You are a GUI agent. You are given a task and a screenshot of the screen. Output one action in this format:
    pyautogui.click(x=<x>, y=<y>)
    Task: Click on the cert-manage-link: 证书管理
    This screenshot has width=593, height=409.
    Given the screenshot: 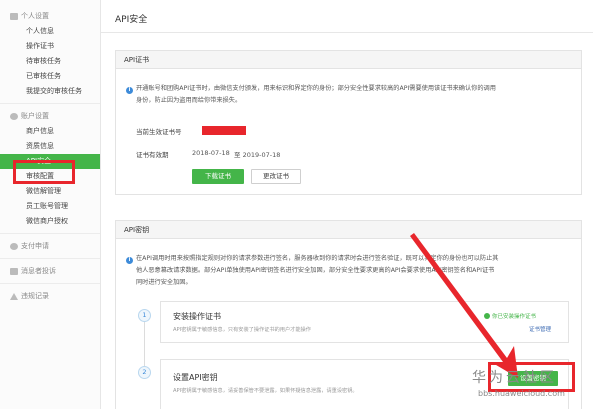 What is the action you would take?
    pyautogui.click(x=540, y=329)
    